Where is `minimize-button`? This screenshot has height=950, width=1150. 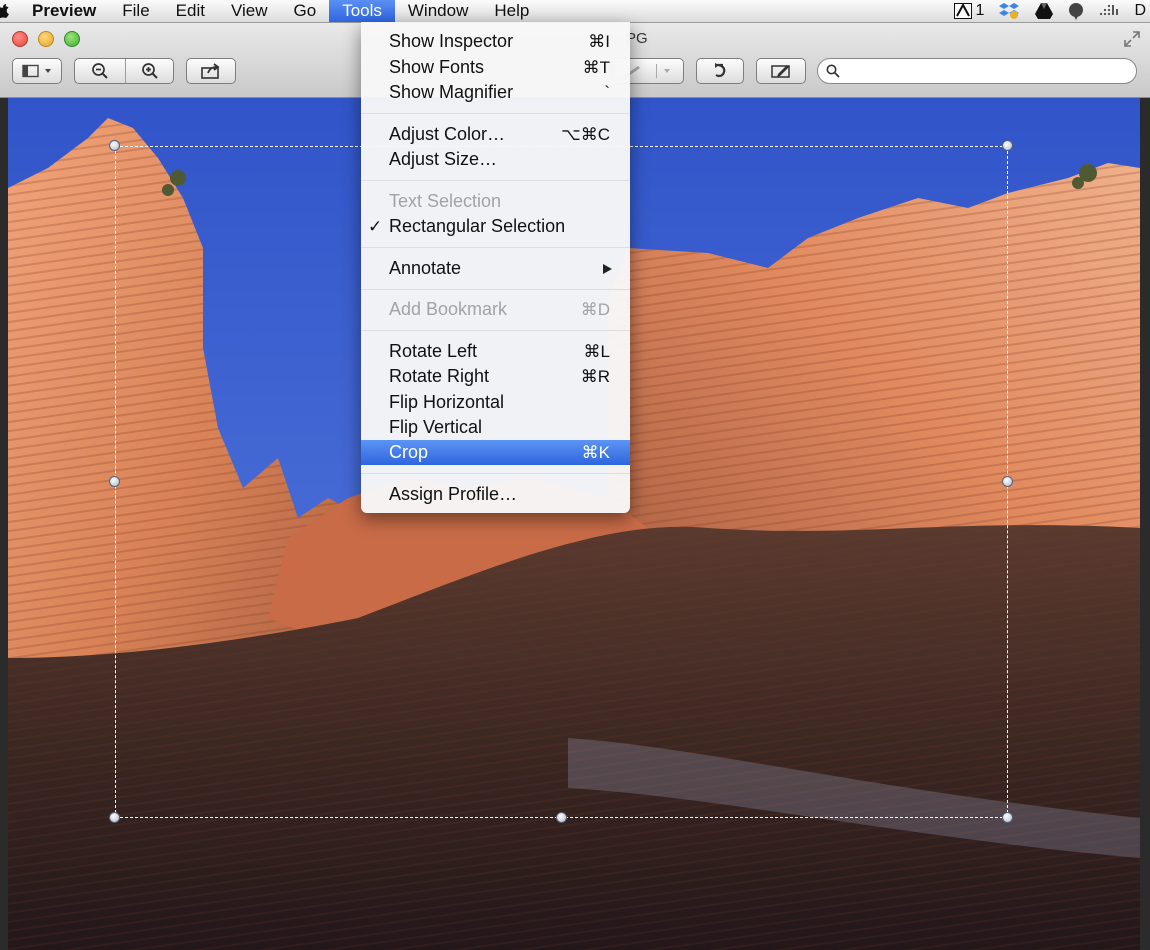
minimize-button is located at coordinates (46, 39).